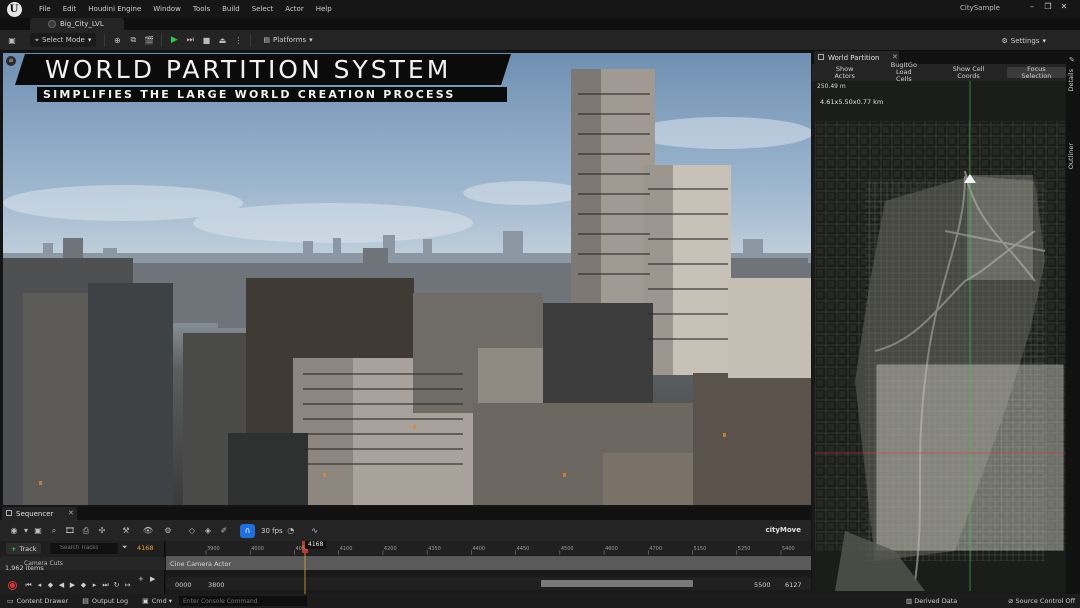  I want to click on content-drawer-button: ▭ Content Drawer, so click(37, 601).